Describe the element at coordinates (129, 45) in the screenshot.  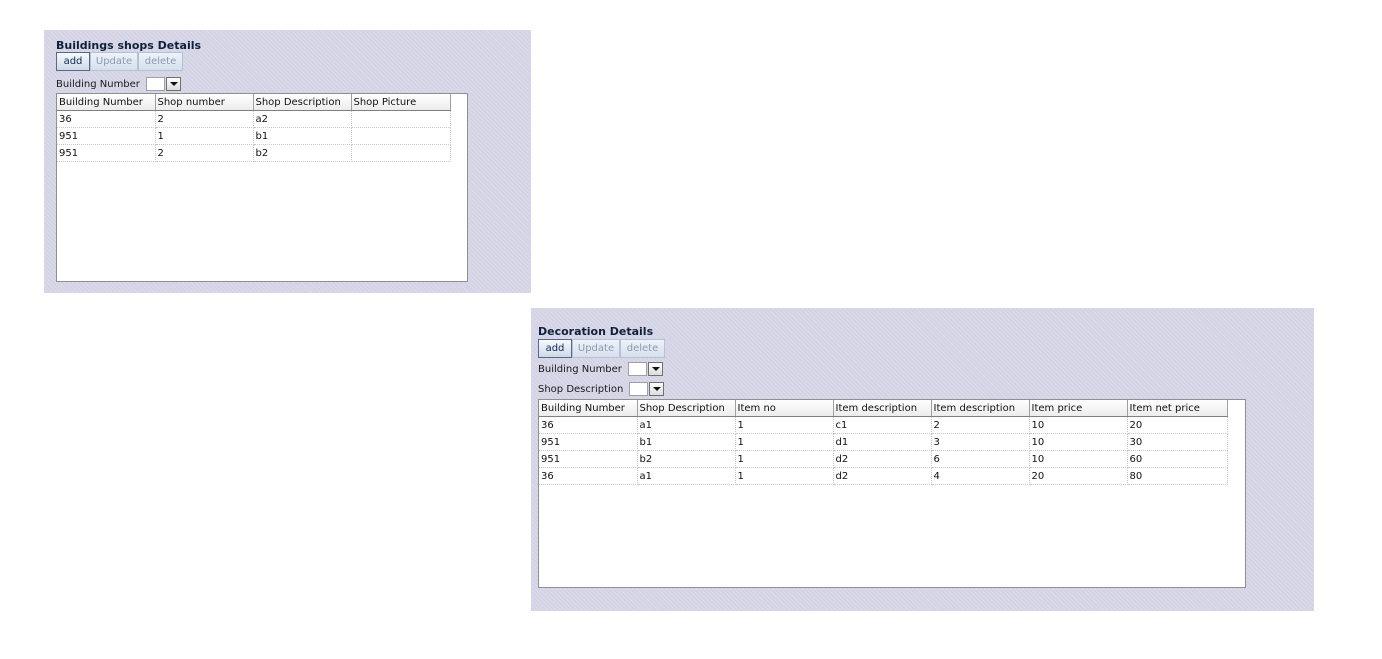
I see `panel-title: Buildings shops Details` at that location.